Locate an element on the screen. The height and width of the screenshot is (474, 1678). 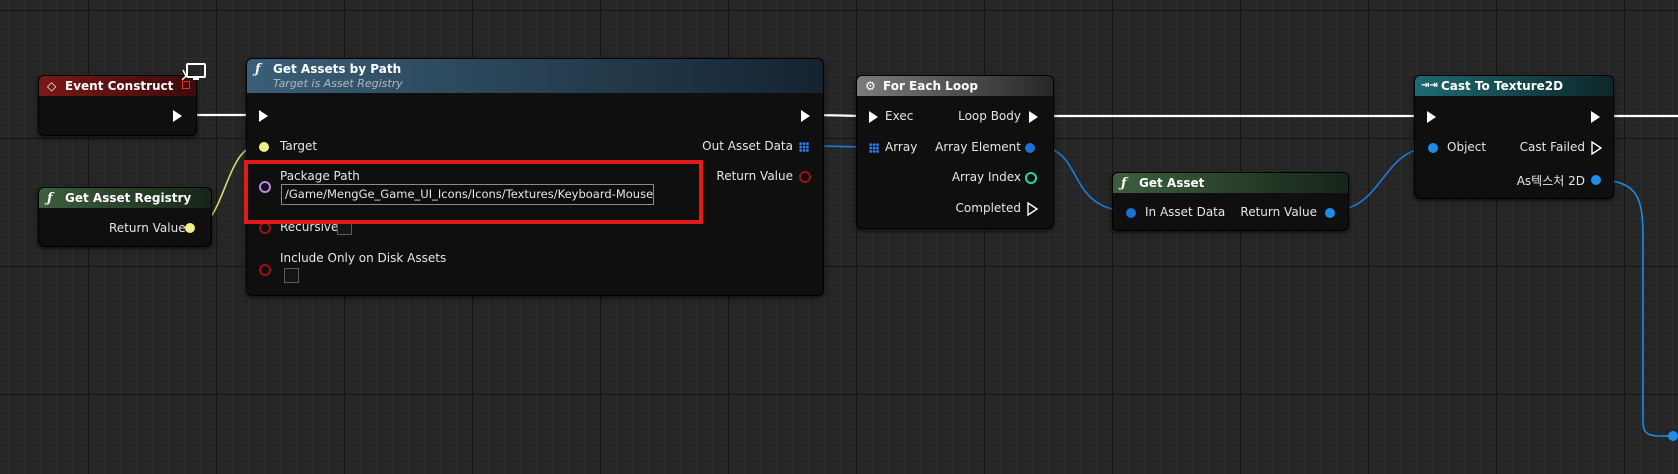
pin-label-as-texture2d: As텍스처 2D is located at coordinates (1550, 181).